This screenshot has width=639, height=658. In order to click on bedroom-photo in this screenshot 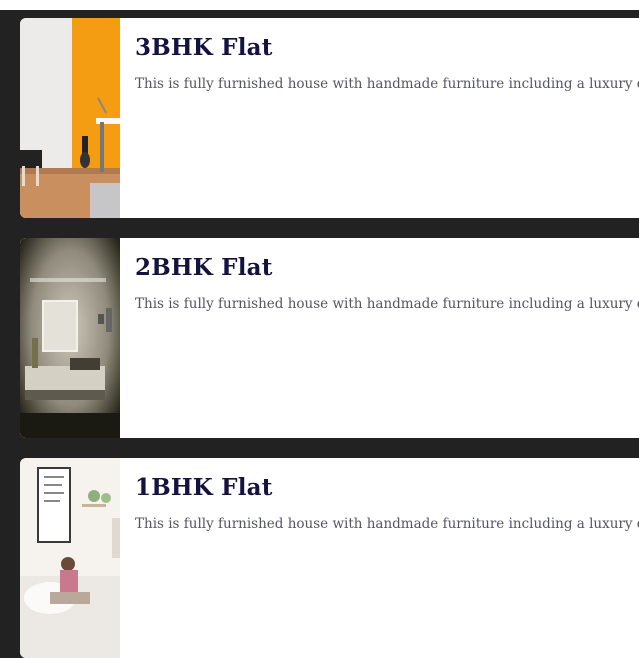, I will do `click(70, 338)`.